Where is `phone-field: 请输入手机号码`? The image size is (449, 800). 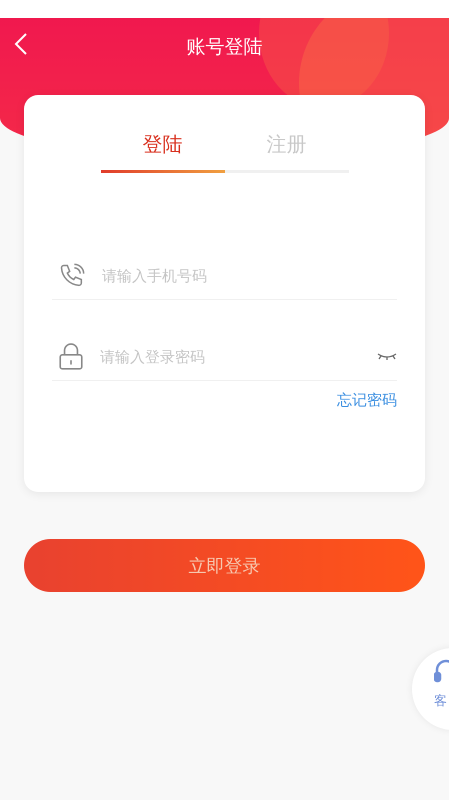 phone-field: 请输入手机号码 is located at coordinates (248, 276).